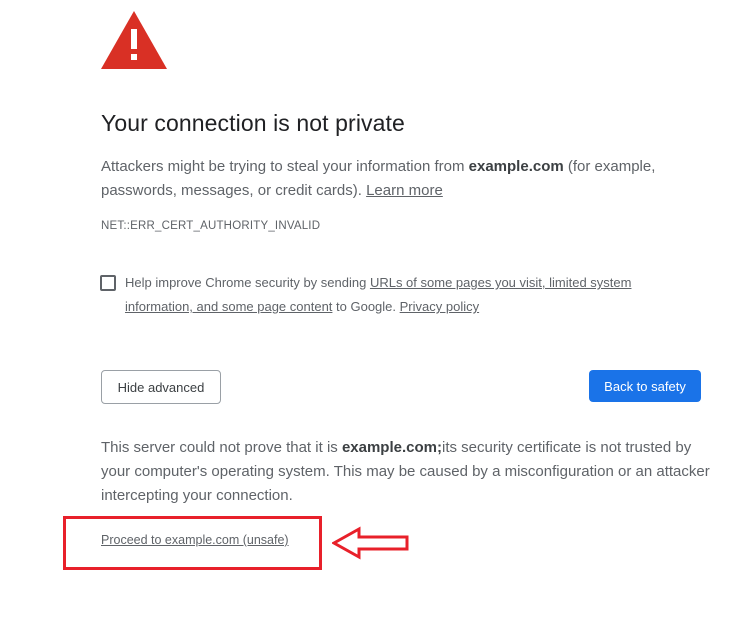  I want to click on left-arrow-icon, so click(370, 543).